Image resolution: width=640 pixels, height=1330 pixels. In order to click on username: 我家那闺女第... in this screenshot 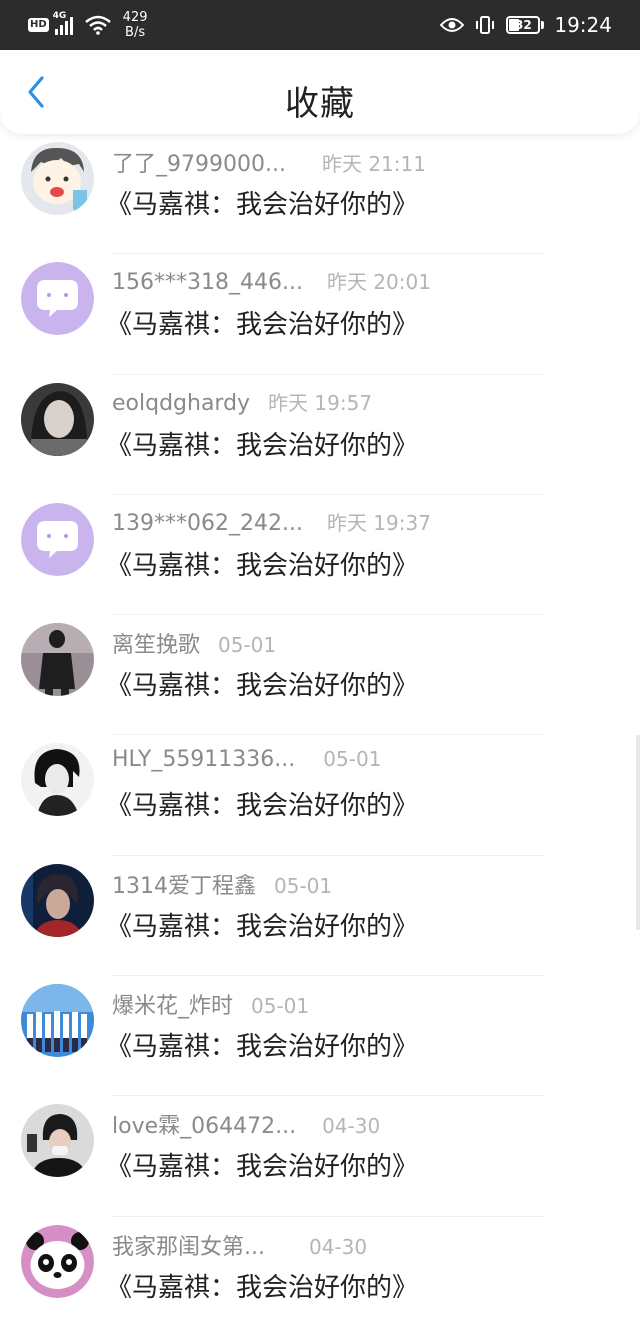, I will do `click(188, 1245)`.